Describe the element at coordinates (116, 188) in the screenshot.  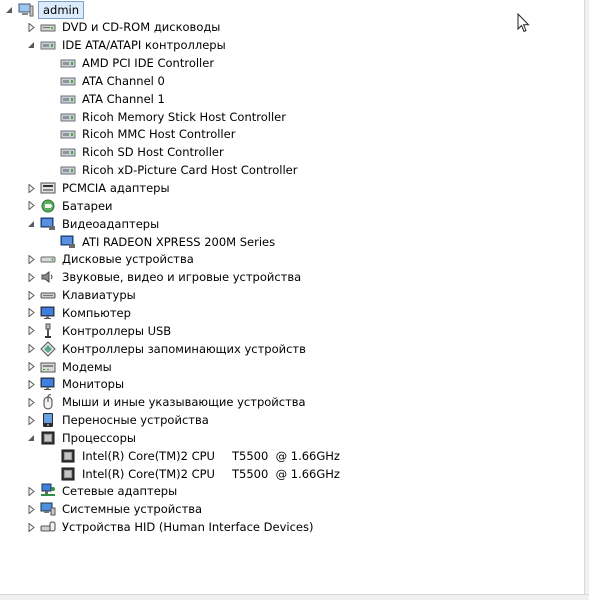
I see `tree-item-label: PCMCIA адаптеры` at that location.